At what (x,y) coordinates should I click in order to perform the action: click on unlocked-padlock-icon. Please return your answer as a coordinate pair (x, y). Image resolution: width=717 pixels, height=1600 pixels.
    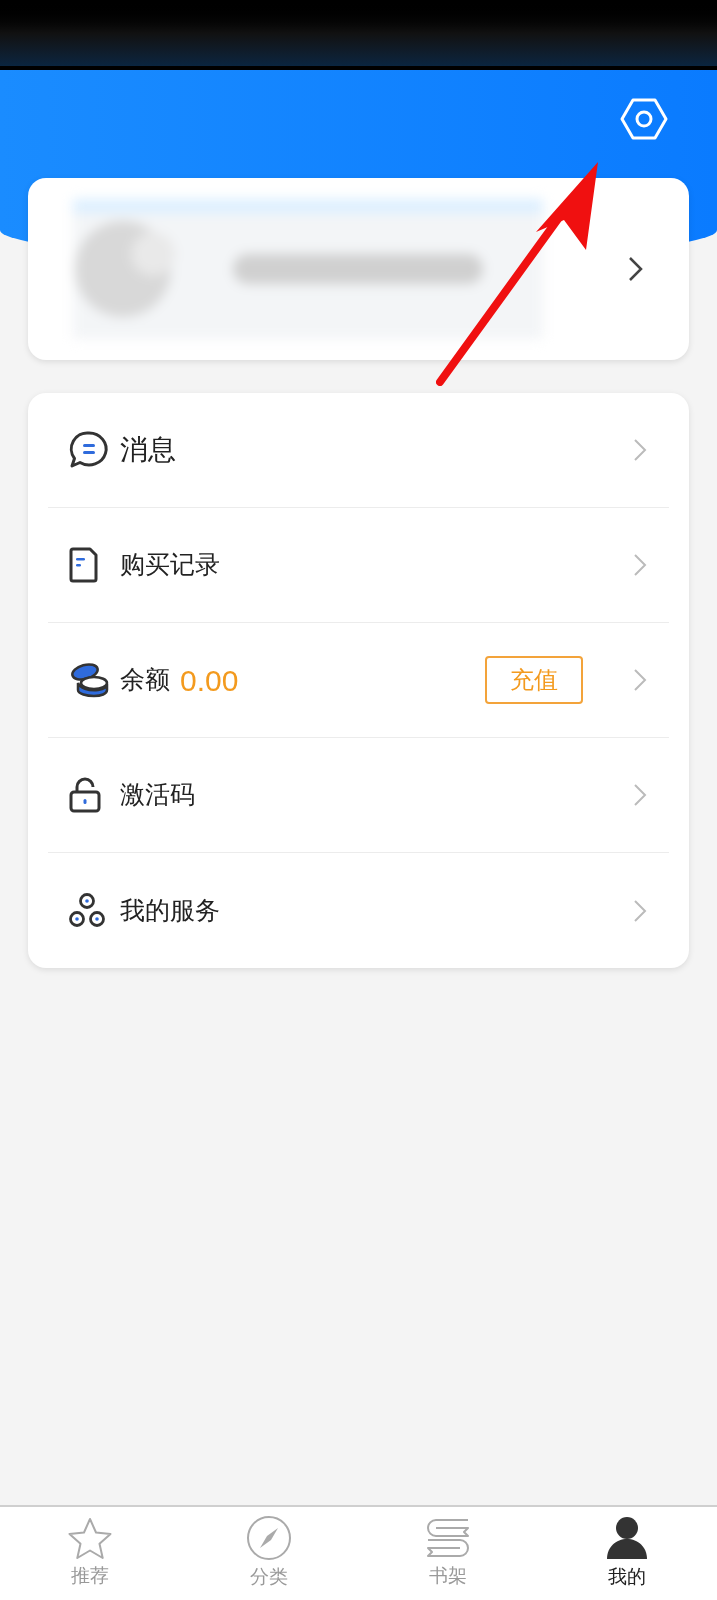
    Looking at the image, I should click on (85, 795).